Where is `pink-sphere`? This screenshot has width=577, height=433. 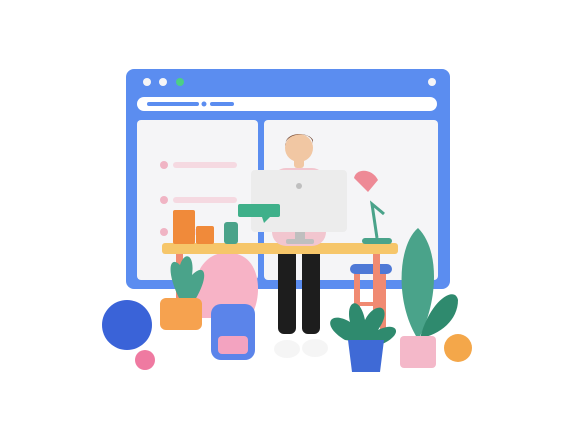
pink-sphere is located at coordinates (145, 360).